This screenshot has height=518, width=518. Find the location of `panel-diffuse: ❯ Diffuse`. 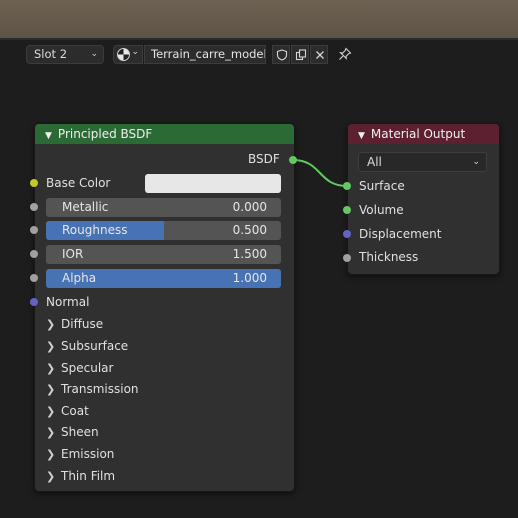

panel-diffuse: ❯ Diffuse is located at coordinates (74, 324).